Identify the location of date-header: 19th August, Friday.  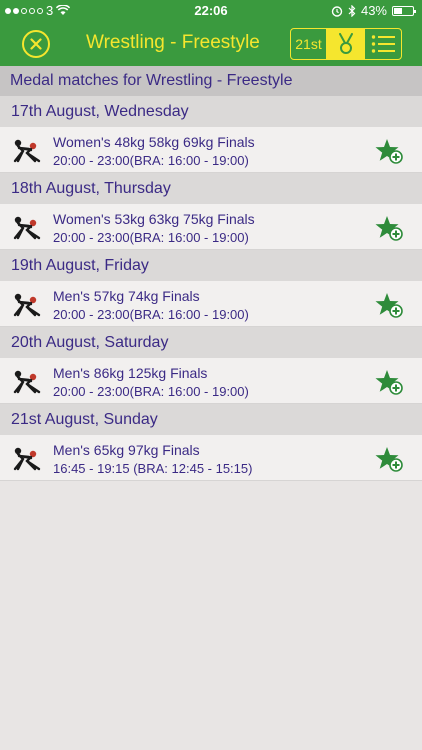
(211, 265).